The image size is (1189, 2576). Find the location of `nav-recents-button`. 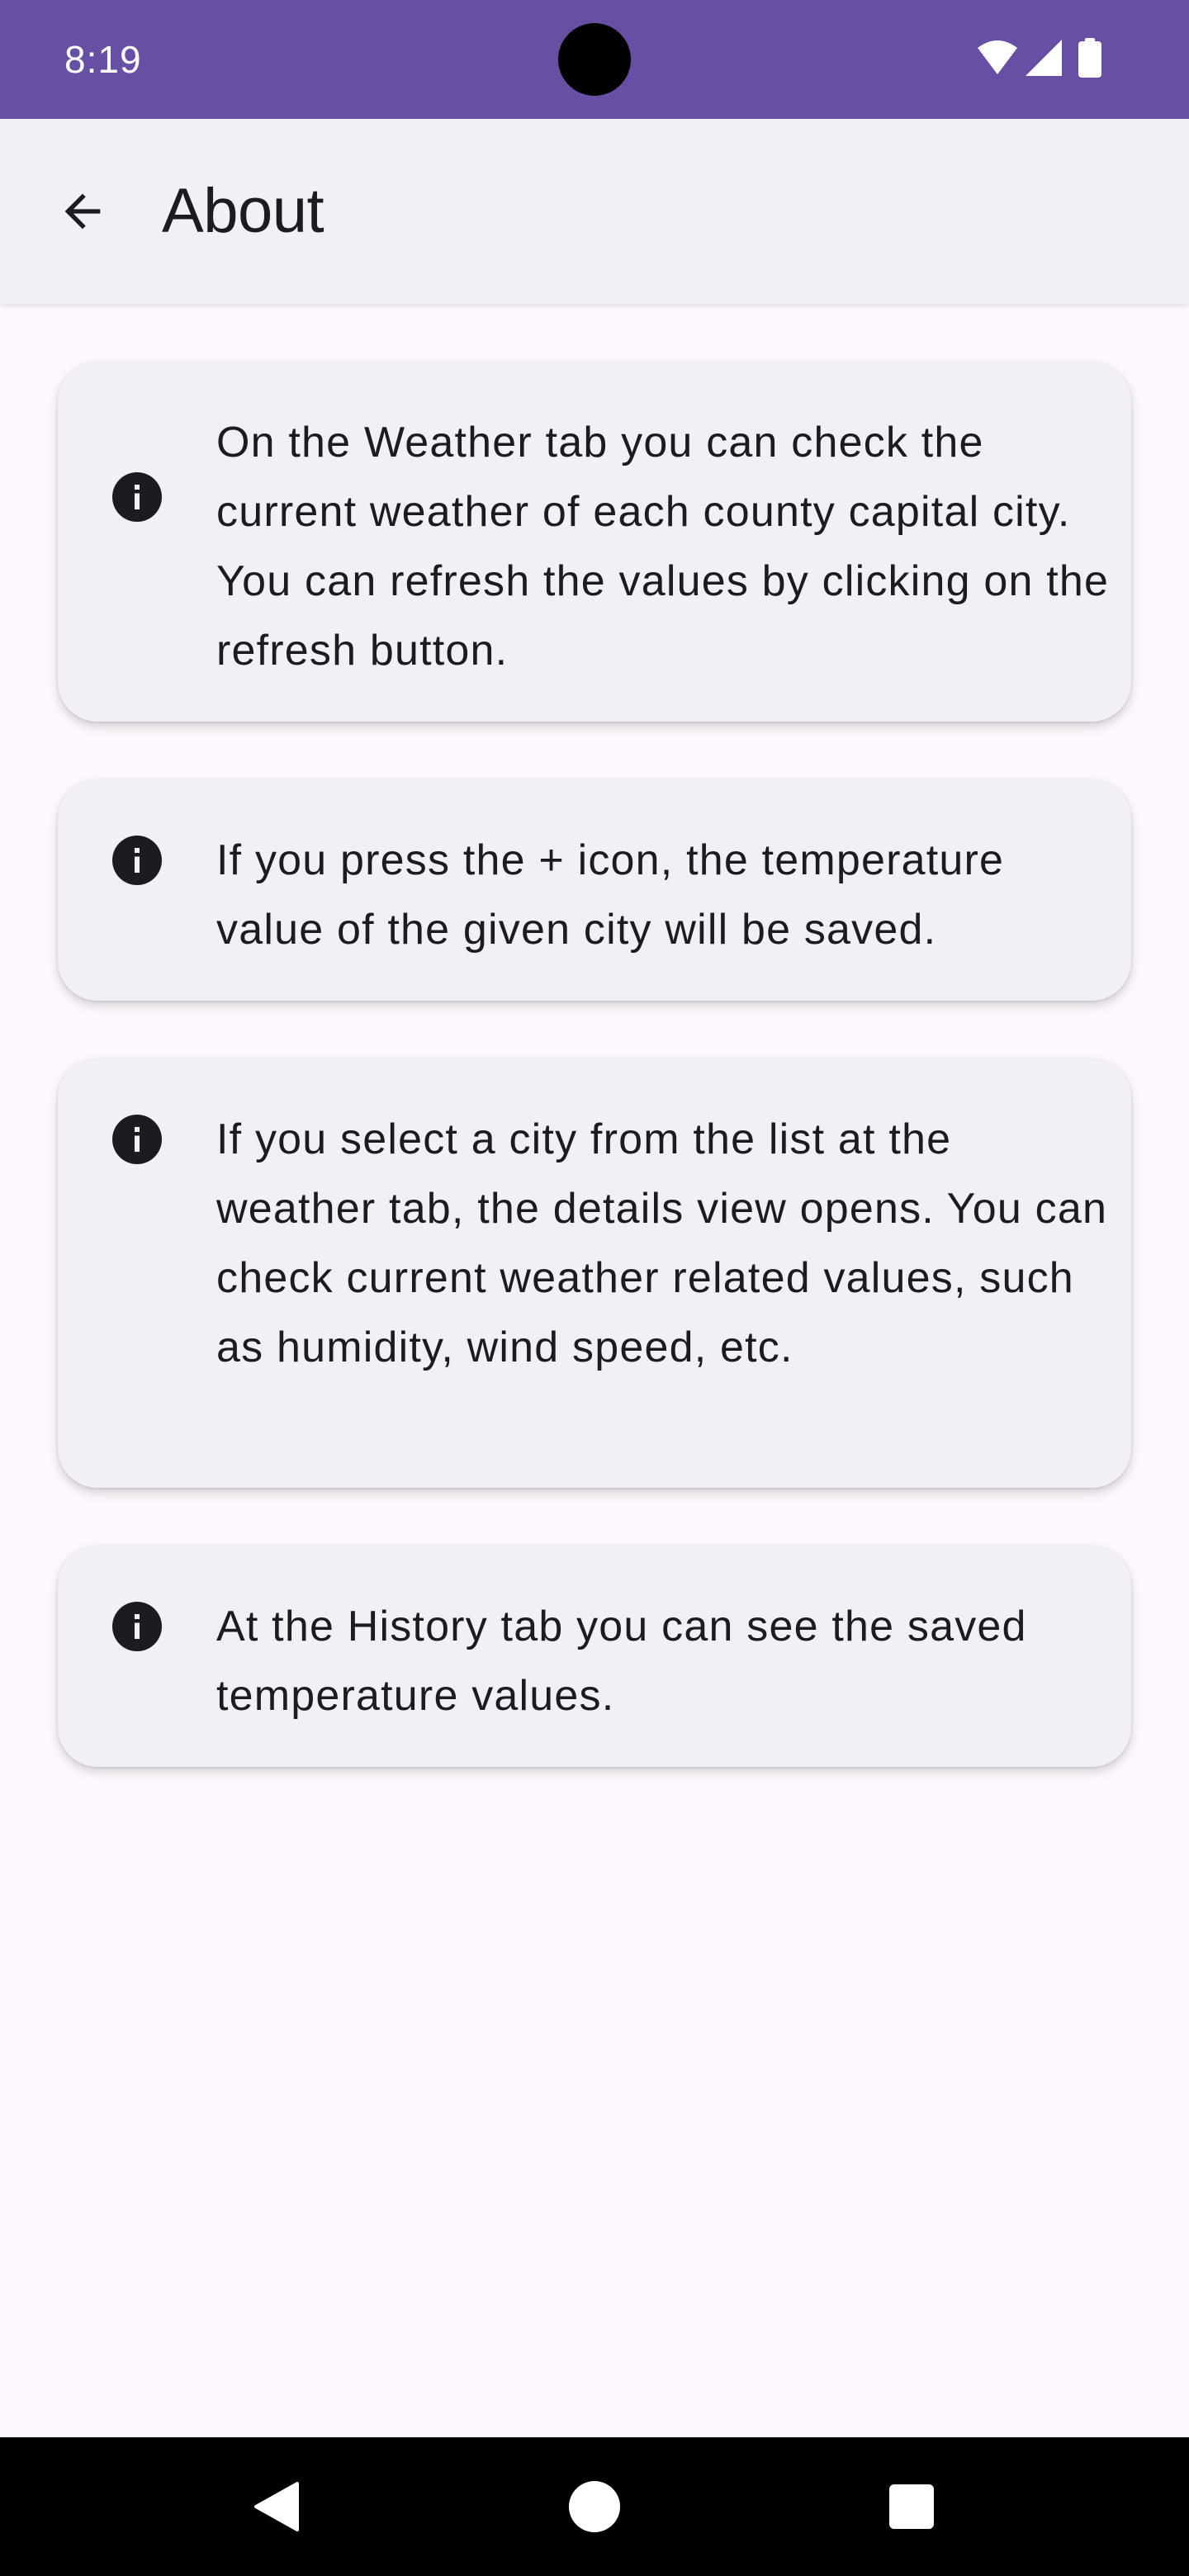

nav-recents-button is located at coordinates (911, 2506).